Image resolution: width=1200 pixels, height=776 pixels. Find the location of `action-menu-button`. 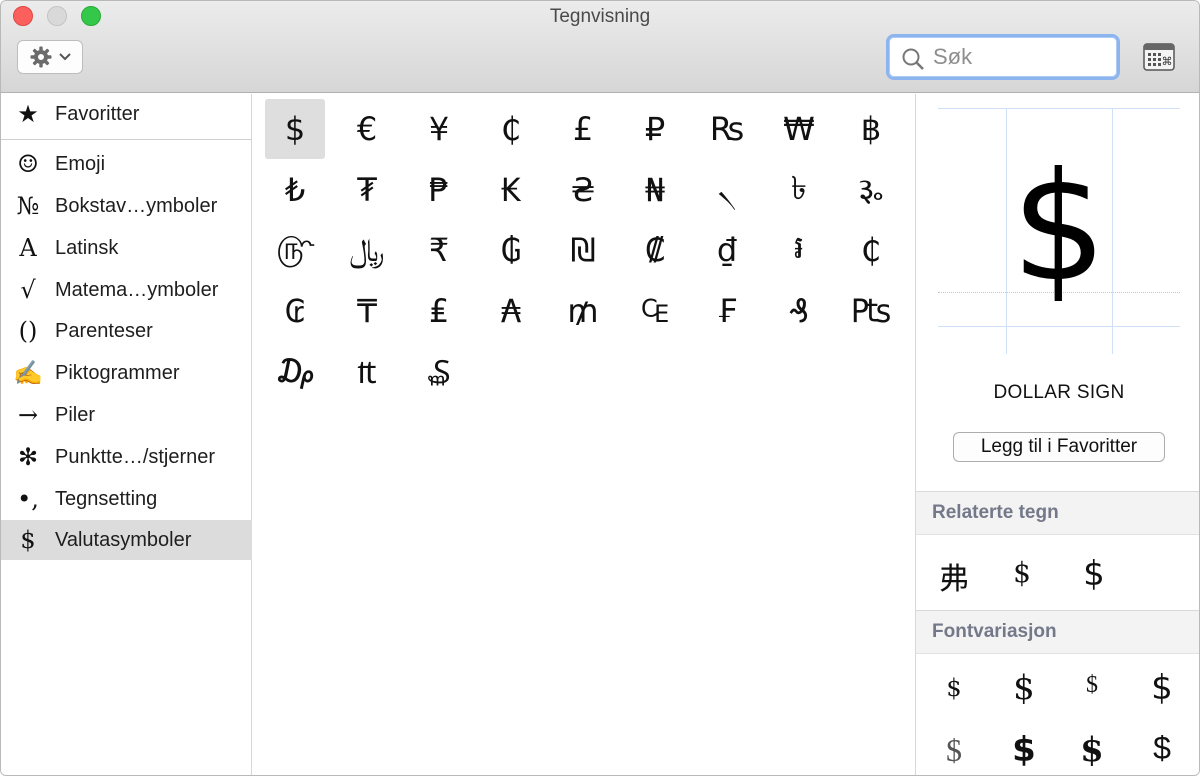

action-menu-button is located at coordinates (50, 57).